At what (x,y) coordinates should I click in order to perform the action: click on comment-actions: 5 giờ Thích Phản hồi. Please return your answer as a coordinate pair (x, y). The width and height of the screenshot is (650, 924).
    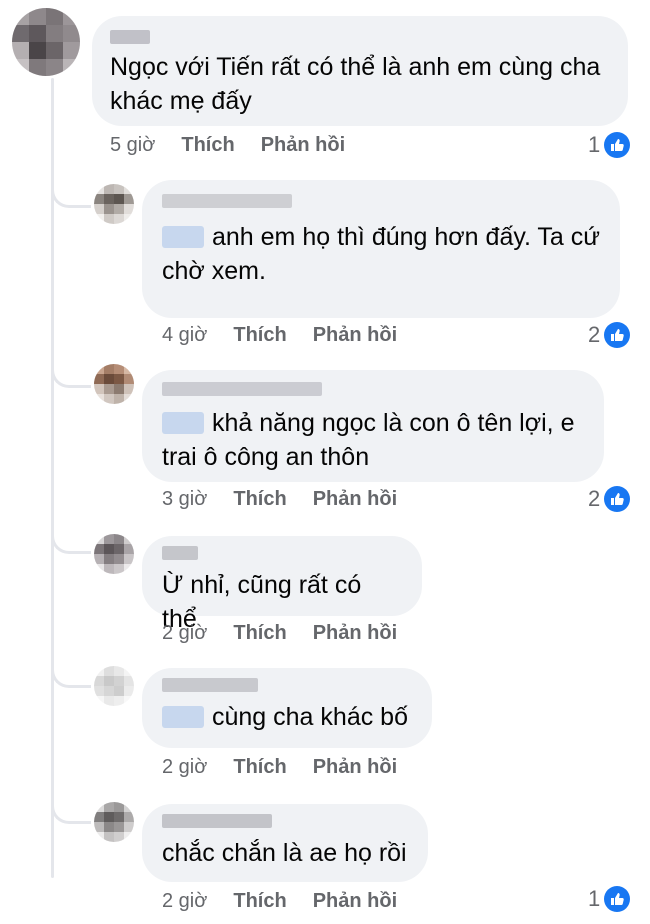
    Looking at the image, I should click on (227, 145).